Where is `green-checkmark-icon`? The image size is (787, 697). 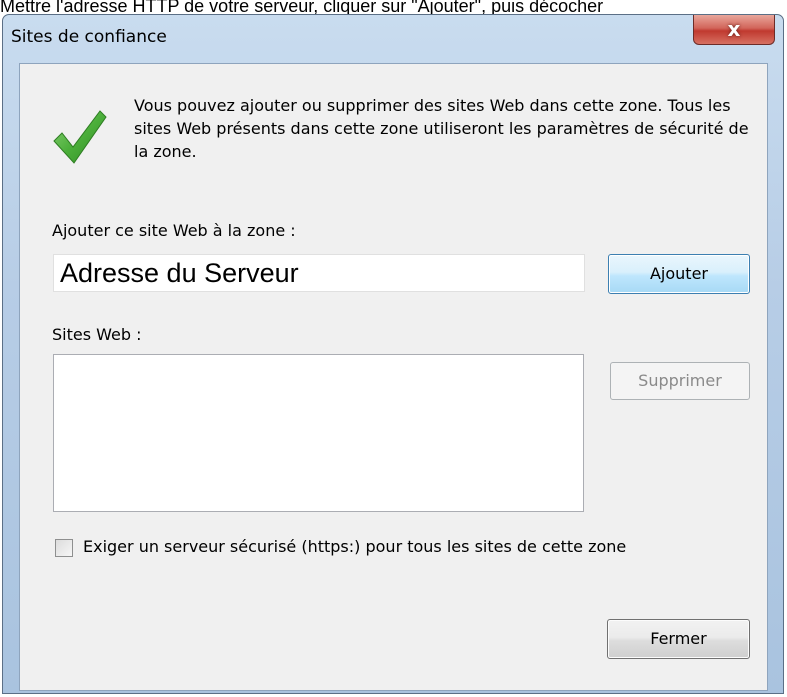
green-checkmark-icon is located at coordinates (80, 137).